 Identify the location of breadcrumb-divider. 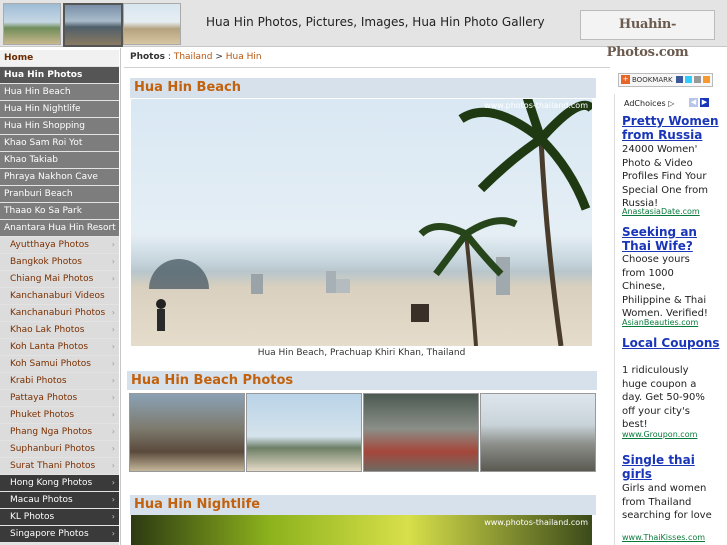
(367, 67).